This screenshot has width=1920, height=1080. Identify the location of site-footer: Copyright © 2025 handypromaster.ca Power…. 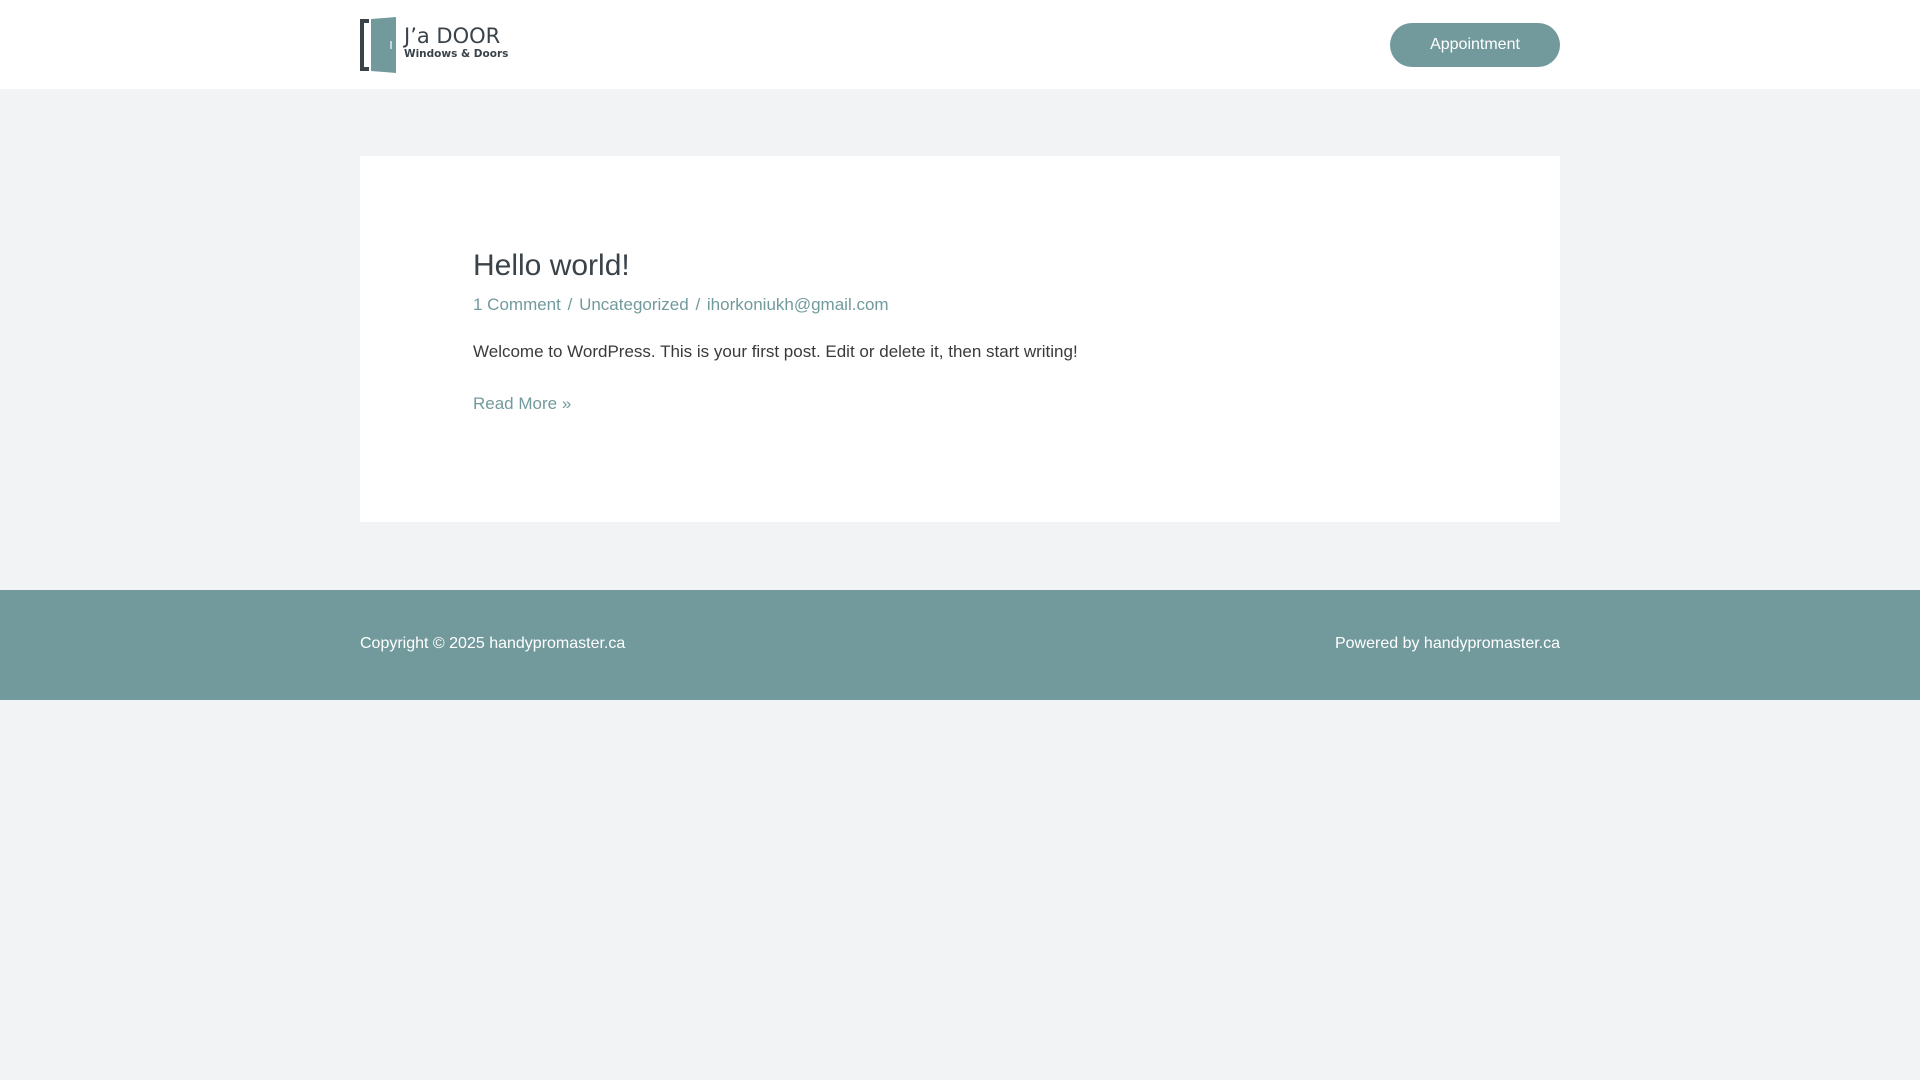
(960, 645).